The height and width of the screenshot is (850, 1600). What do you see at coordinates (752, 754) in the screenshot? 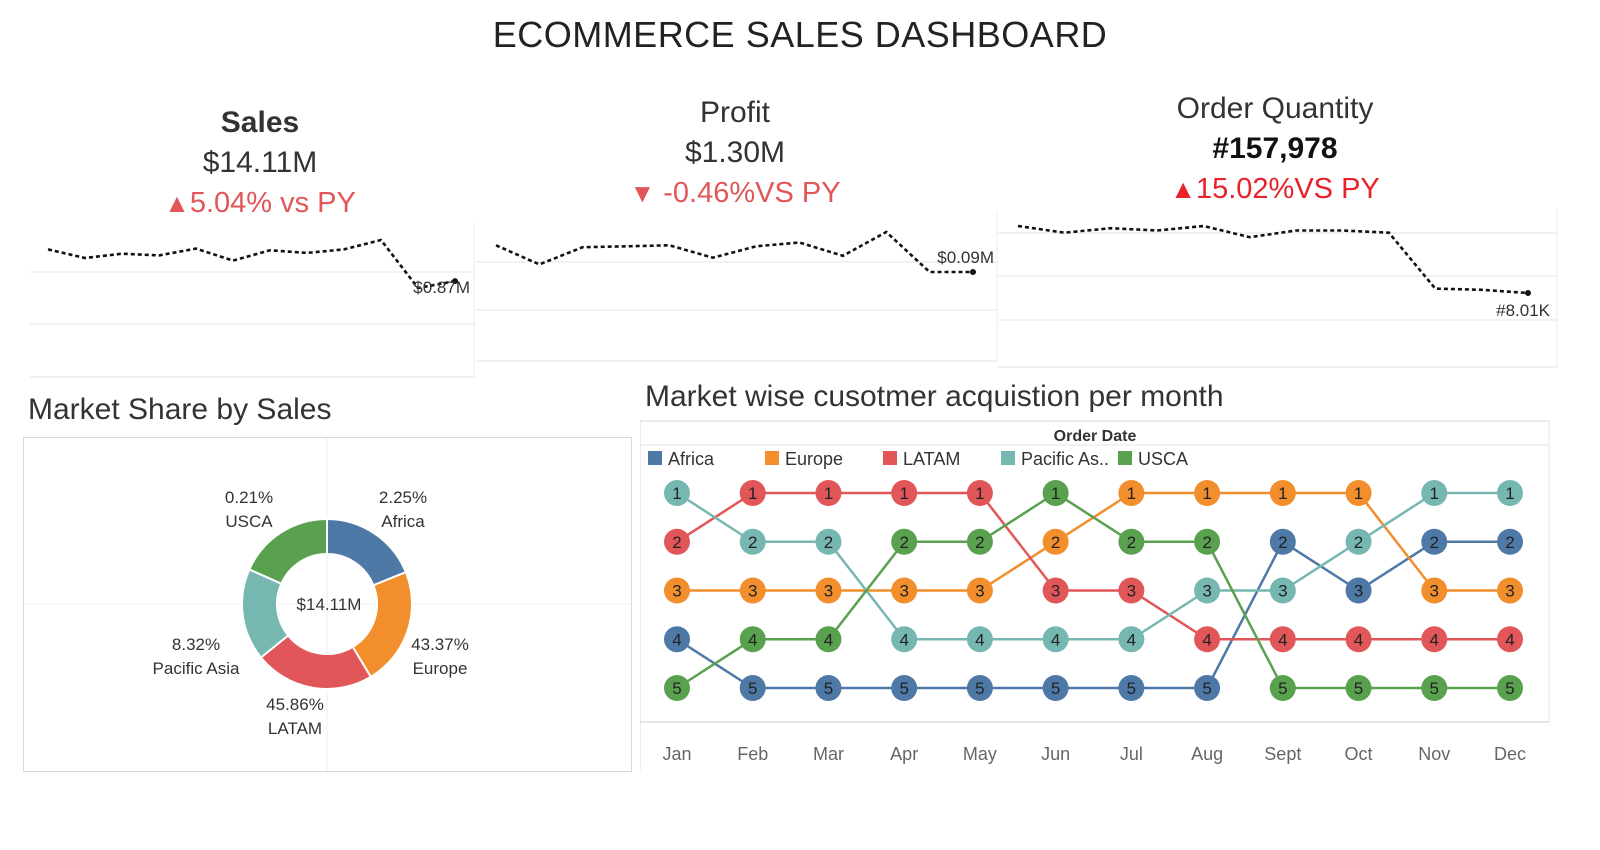
I see `x-tick-label: Feb` at bounding box center [752, 754].